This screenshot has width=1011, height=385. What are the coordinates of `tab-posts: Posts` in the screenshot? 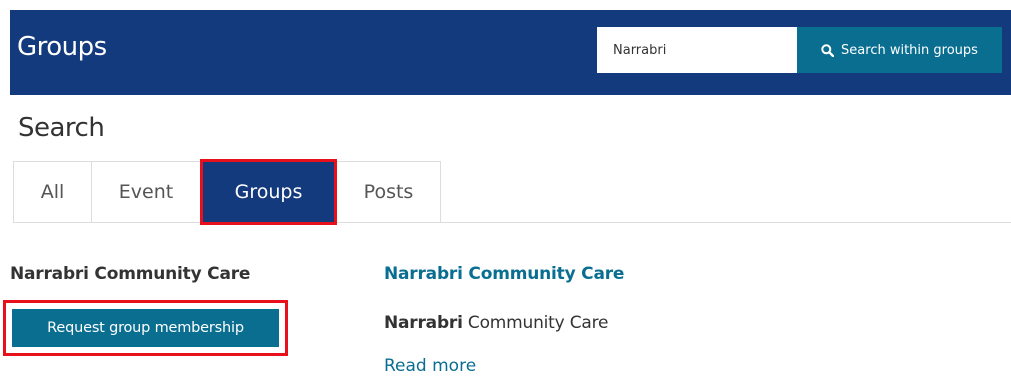 It's located at (388, 192).